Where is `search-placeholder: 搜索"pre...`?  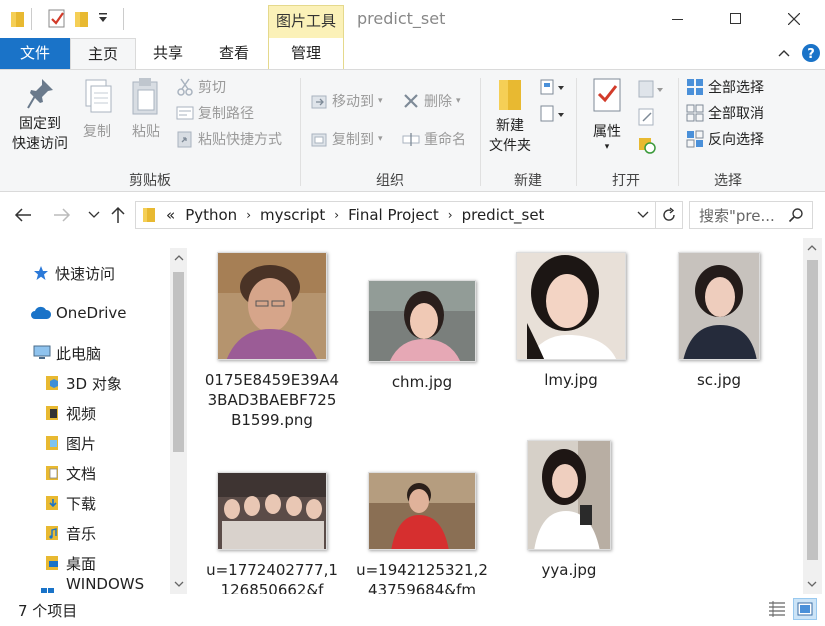
search-placeholder: 搜索"pre... is located at coordinates (737, 215).